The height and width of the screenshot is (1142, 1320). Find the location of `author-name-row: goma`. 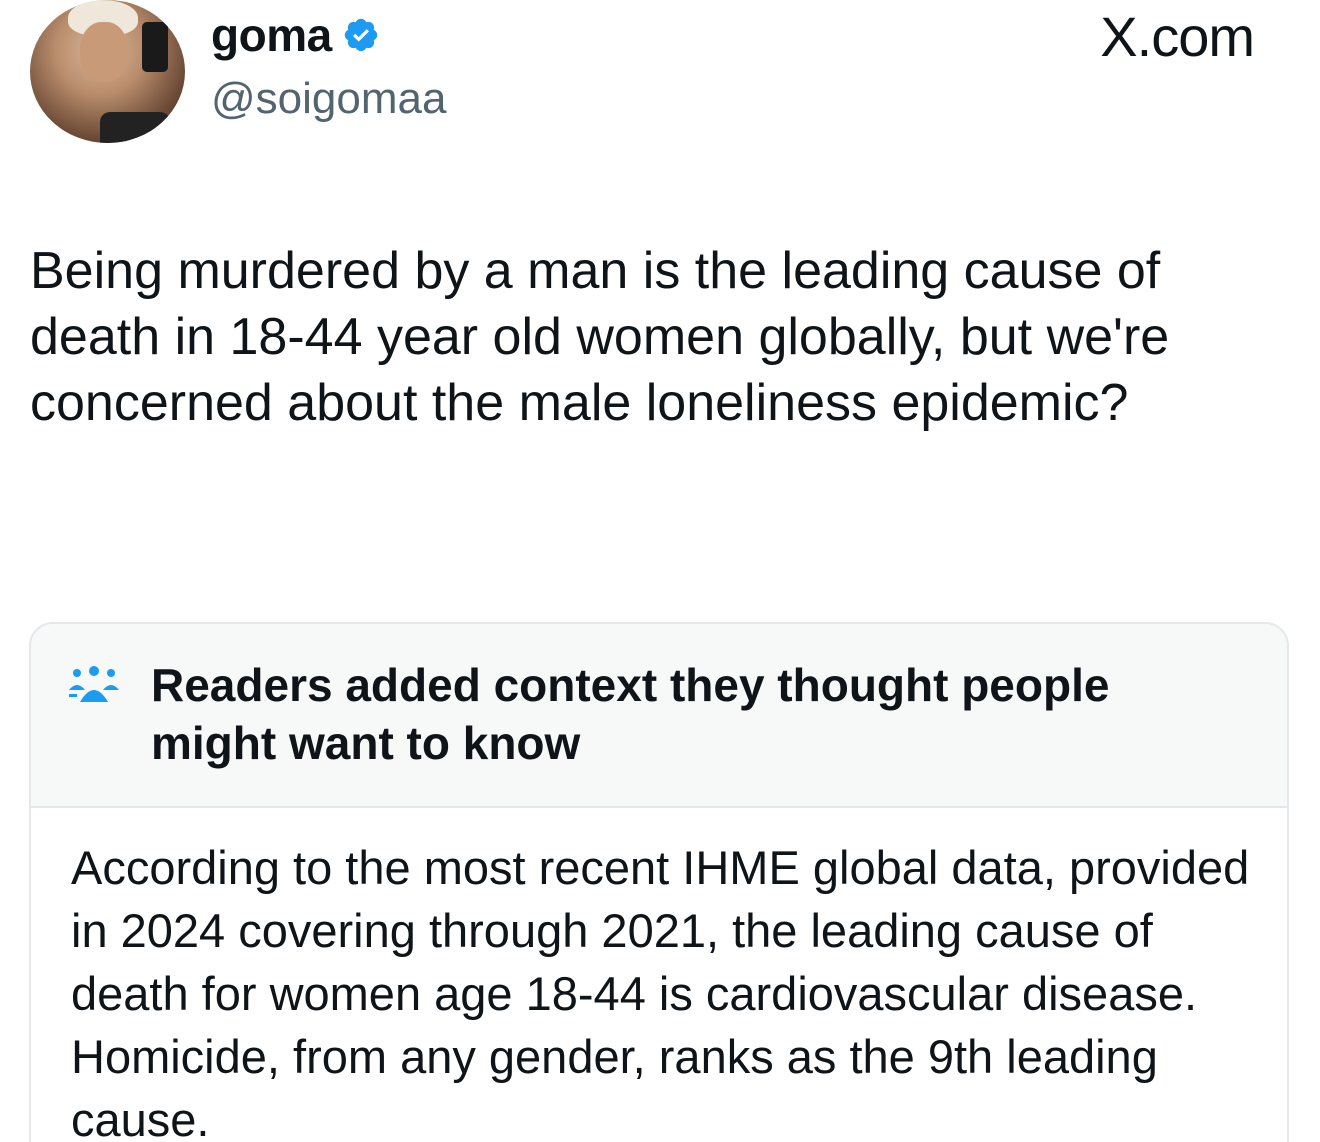

author-name-row: goma is located at coordinates (295, 35).